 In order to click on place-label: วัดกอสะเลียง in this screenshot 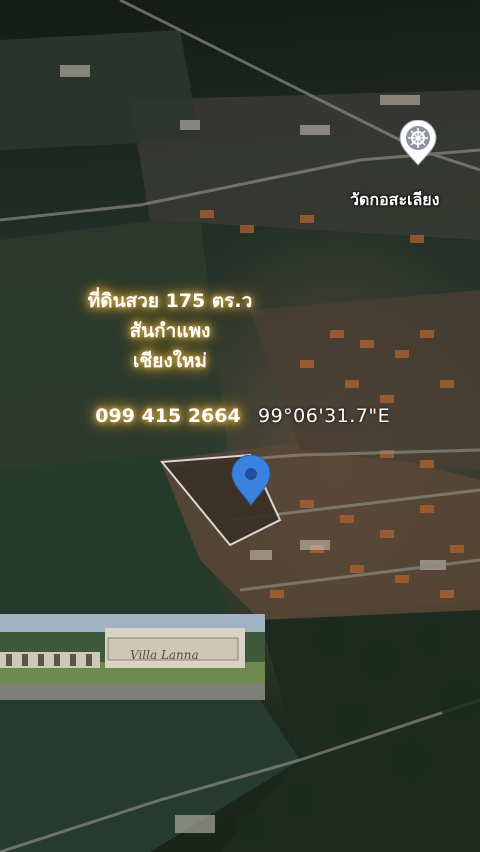, I will do `click(395, 199)`.